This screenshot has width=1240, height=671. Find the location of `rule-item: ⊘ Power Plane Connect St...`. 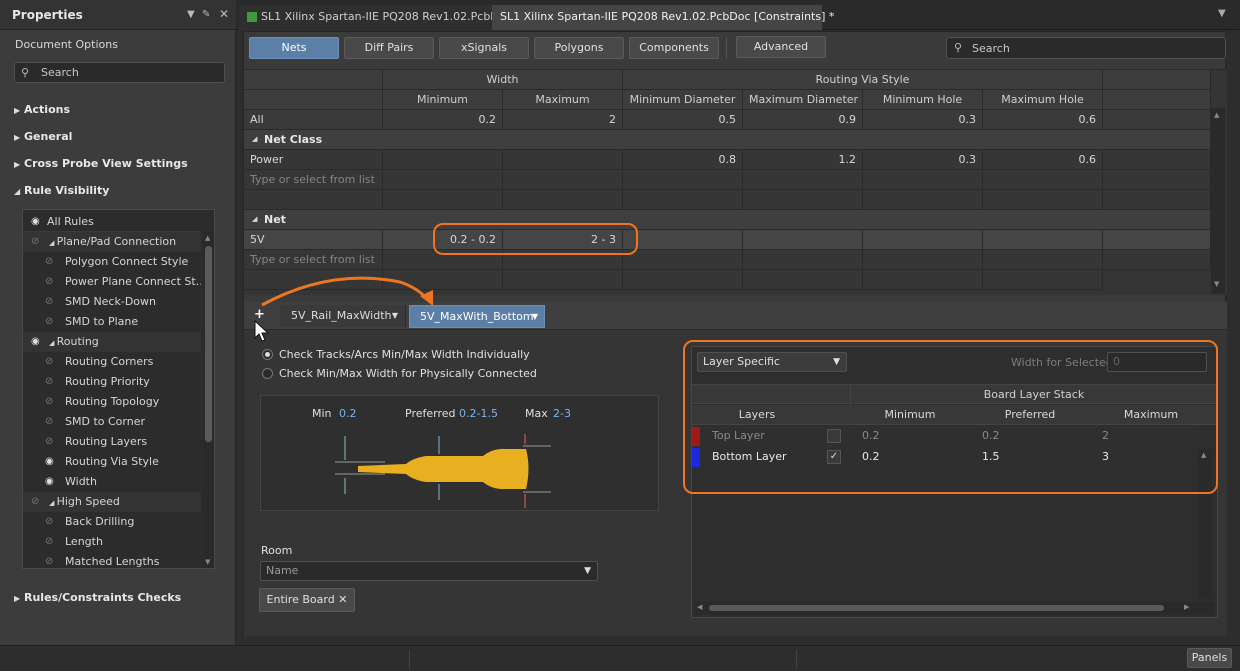

rule-item: ⊘ Power Plane Connect St... is located at coordinates (112, 282).